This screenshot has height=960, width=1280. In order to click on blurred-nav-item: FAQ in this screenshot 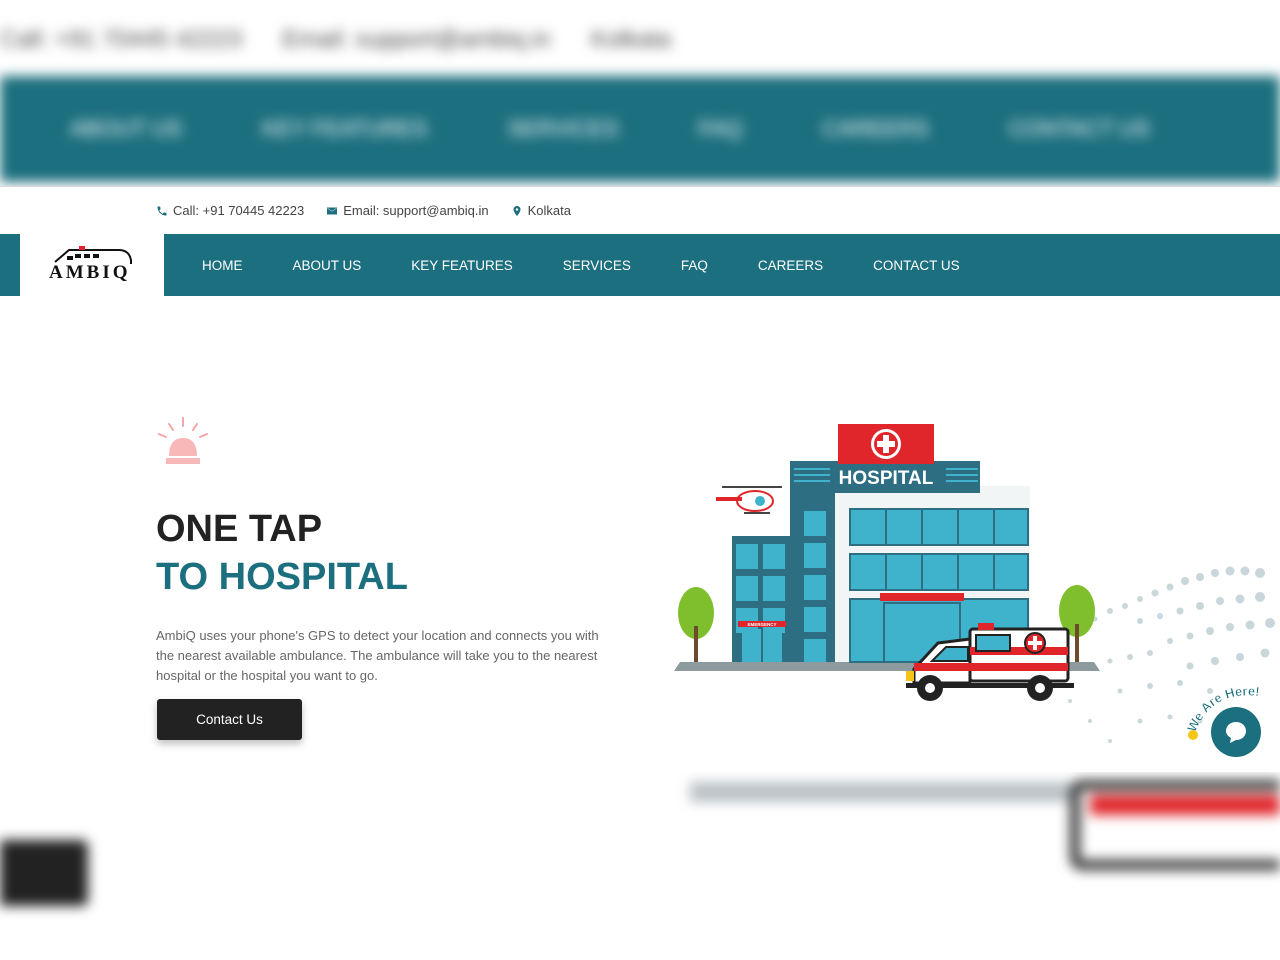, I will do `click(720, 128)`.